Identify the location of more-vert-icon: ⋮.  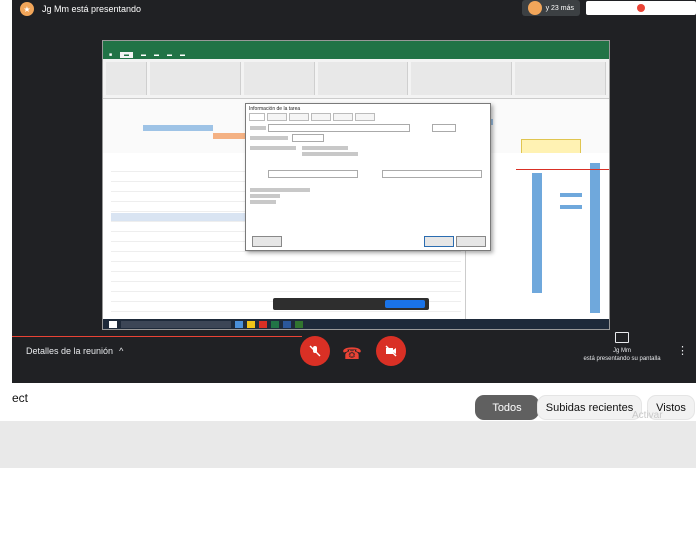
(682, 350).